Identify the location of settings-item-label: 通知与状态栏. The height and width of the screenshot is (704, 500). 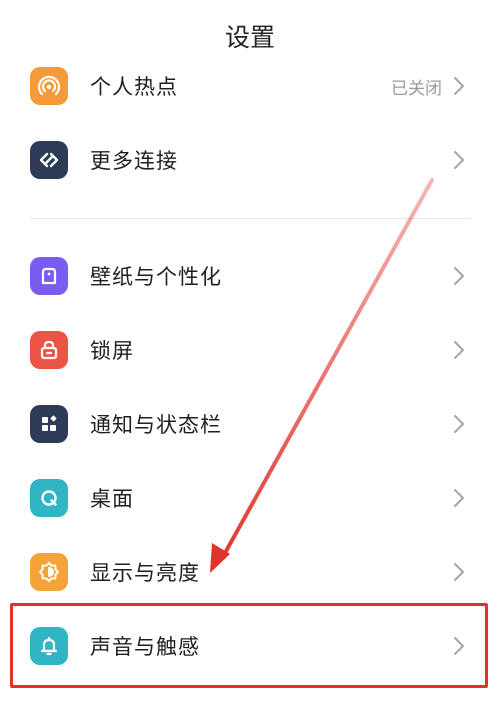
(156, 425).